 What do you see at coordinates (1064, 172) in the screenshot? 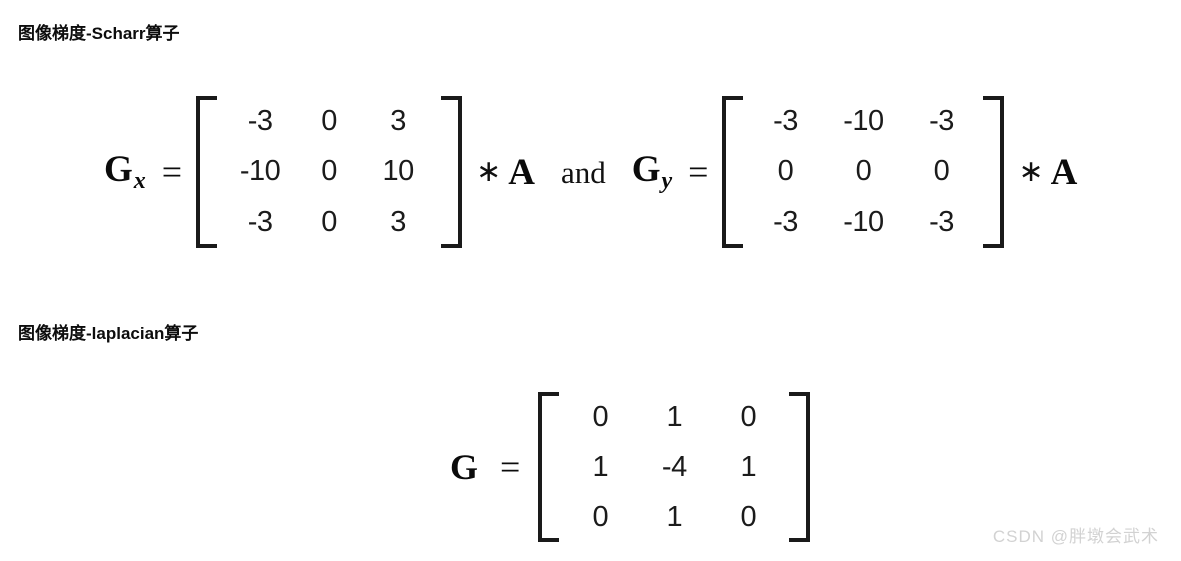
I see `operand-a-y: A` at bounding box center [1064, 172].